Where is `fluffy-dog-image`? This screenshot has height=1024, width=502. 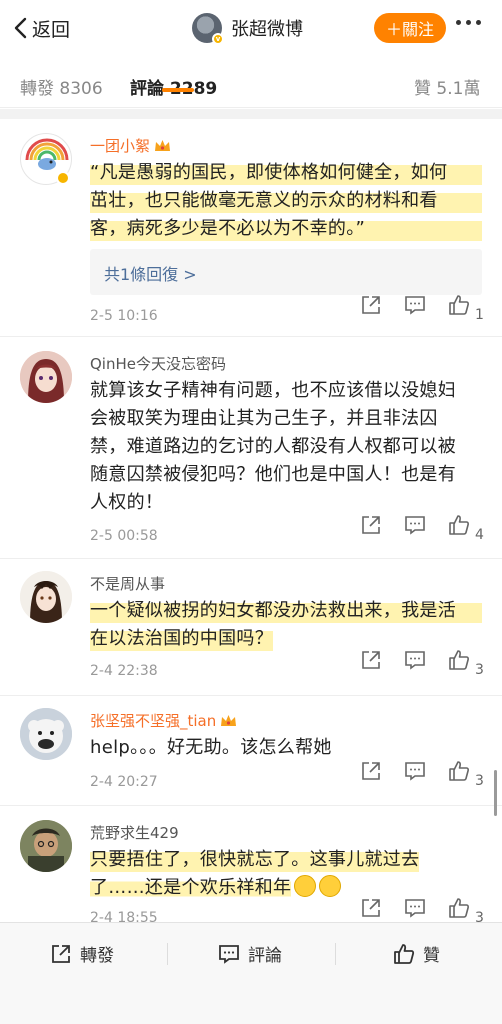
fluffy-dog-image is located at coordinates (46, 734).